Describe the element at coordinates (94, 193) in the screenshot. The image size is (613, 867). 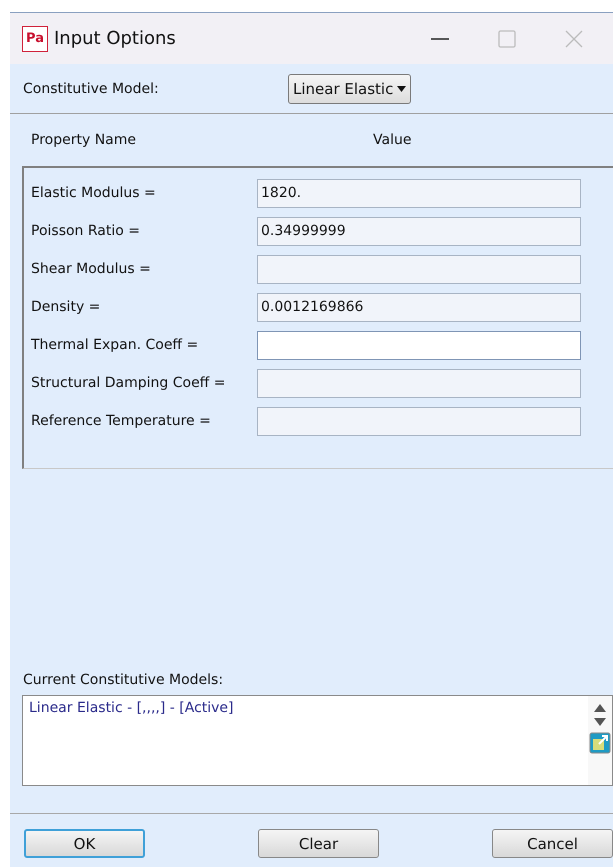
I see `property-label: Elastic Modulus =` at that location.